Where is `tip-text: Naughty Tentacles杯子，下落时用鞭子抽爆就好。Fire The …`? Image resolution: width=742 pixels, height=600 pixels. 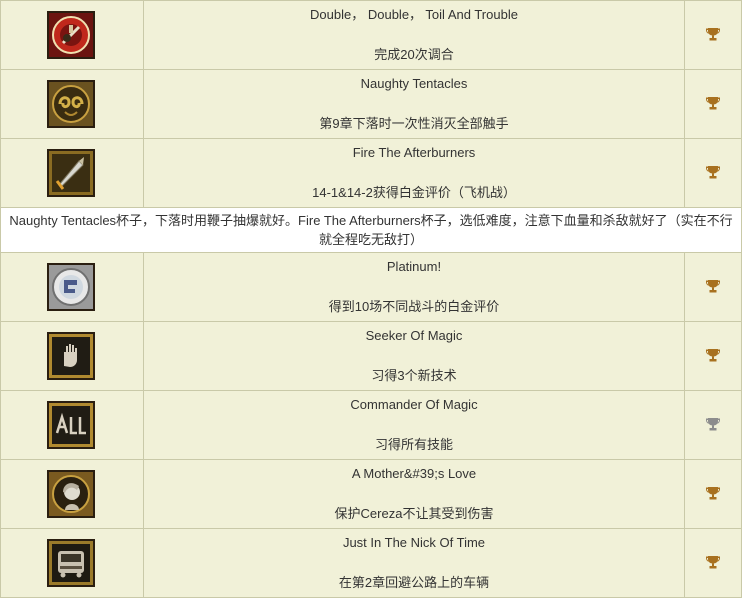
tip-text: Naughty Tentacles杯子，下落时用鞭子抽爆就好。Fire The … is located at coordinates (371, 230).